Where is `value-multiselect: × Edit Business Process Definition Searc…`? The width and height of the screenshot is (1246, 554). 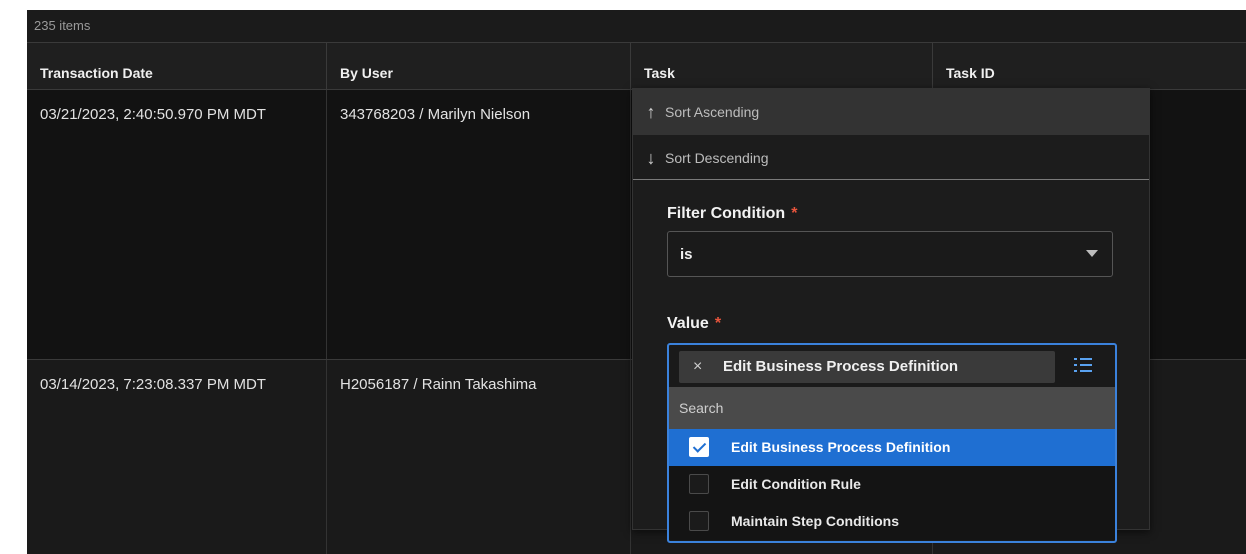
value-multiselect: × Edit Business Process Definition Searc… is located at coordinates (892, 443).